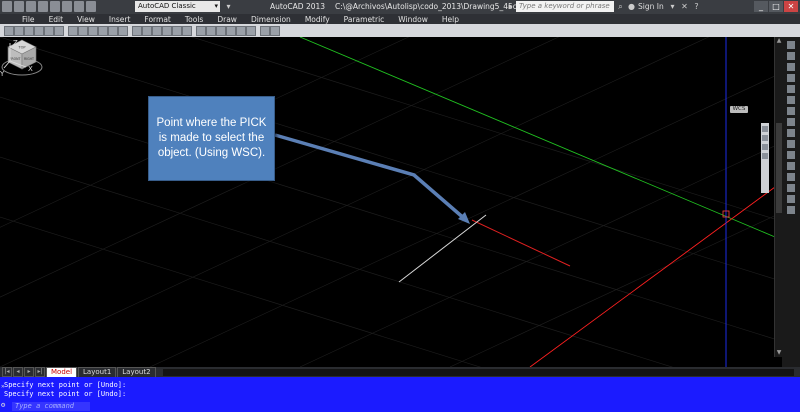 The width and height of the screenshot is (800, 412). I want to click on open-icon, so click(31, 6).